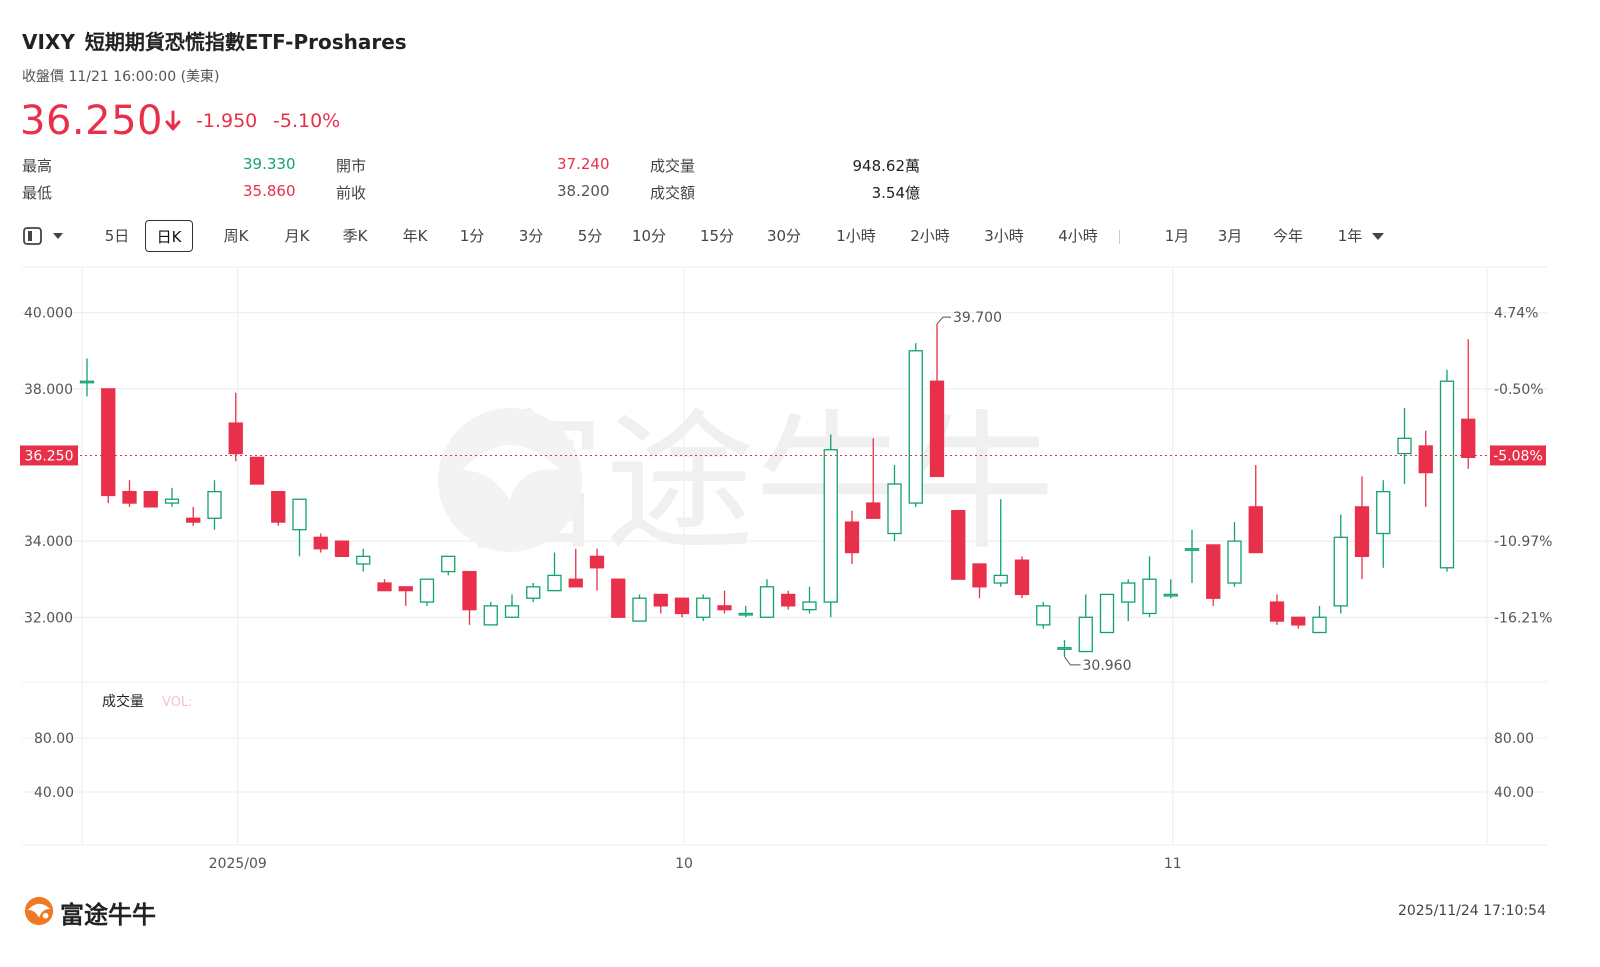  Describe the element at coordinates (943, 320) in the screenshot. I see `max-leader` at that location.